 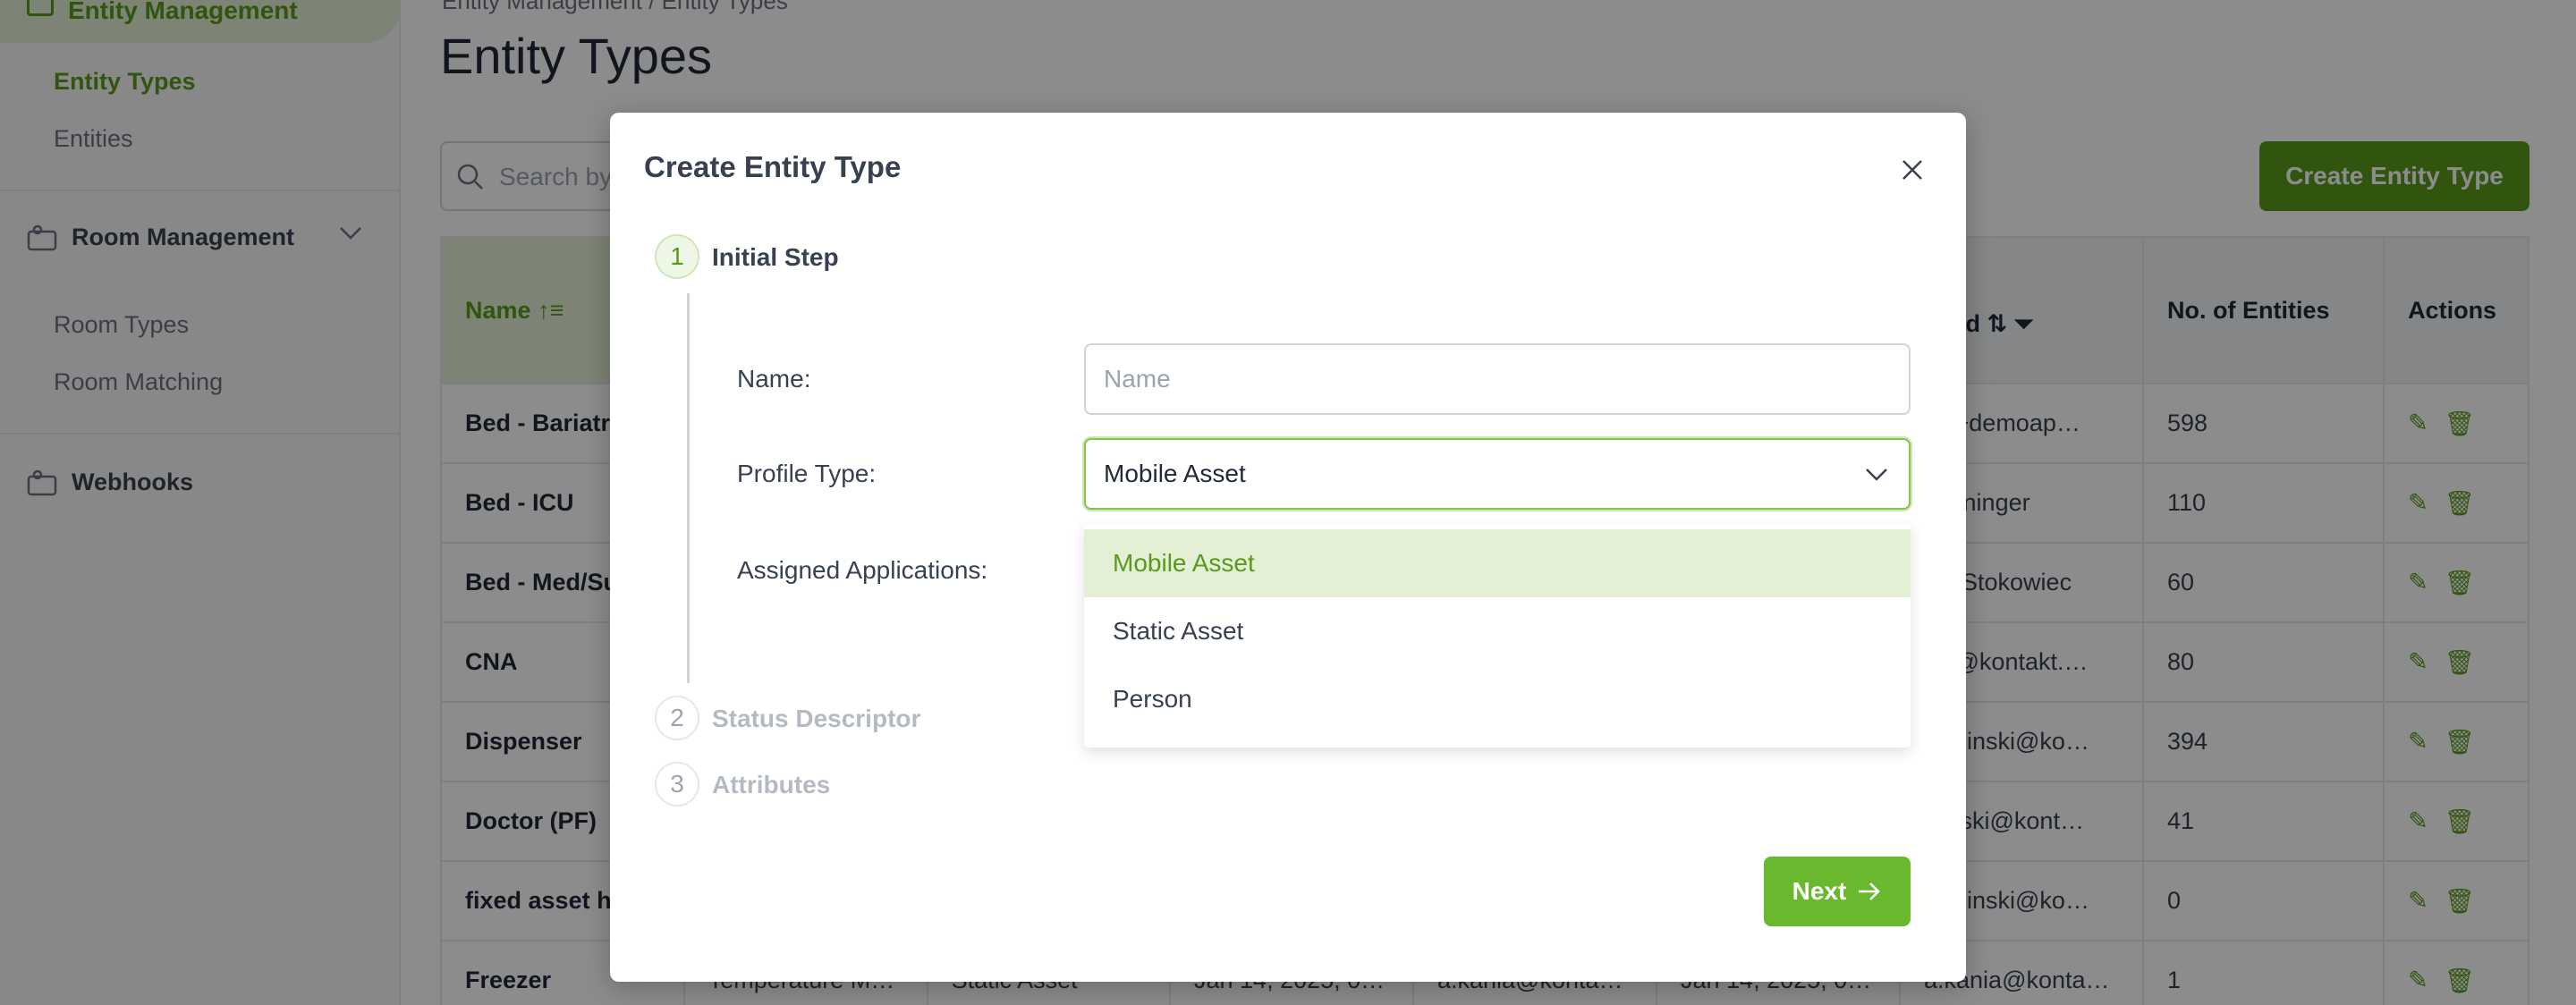 What do you see at coordinates (775, 257) in the screenshot?
I see `step-1-label: Initial Step` at bounding box center [775, 257].